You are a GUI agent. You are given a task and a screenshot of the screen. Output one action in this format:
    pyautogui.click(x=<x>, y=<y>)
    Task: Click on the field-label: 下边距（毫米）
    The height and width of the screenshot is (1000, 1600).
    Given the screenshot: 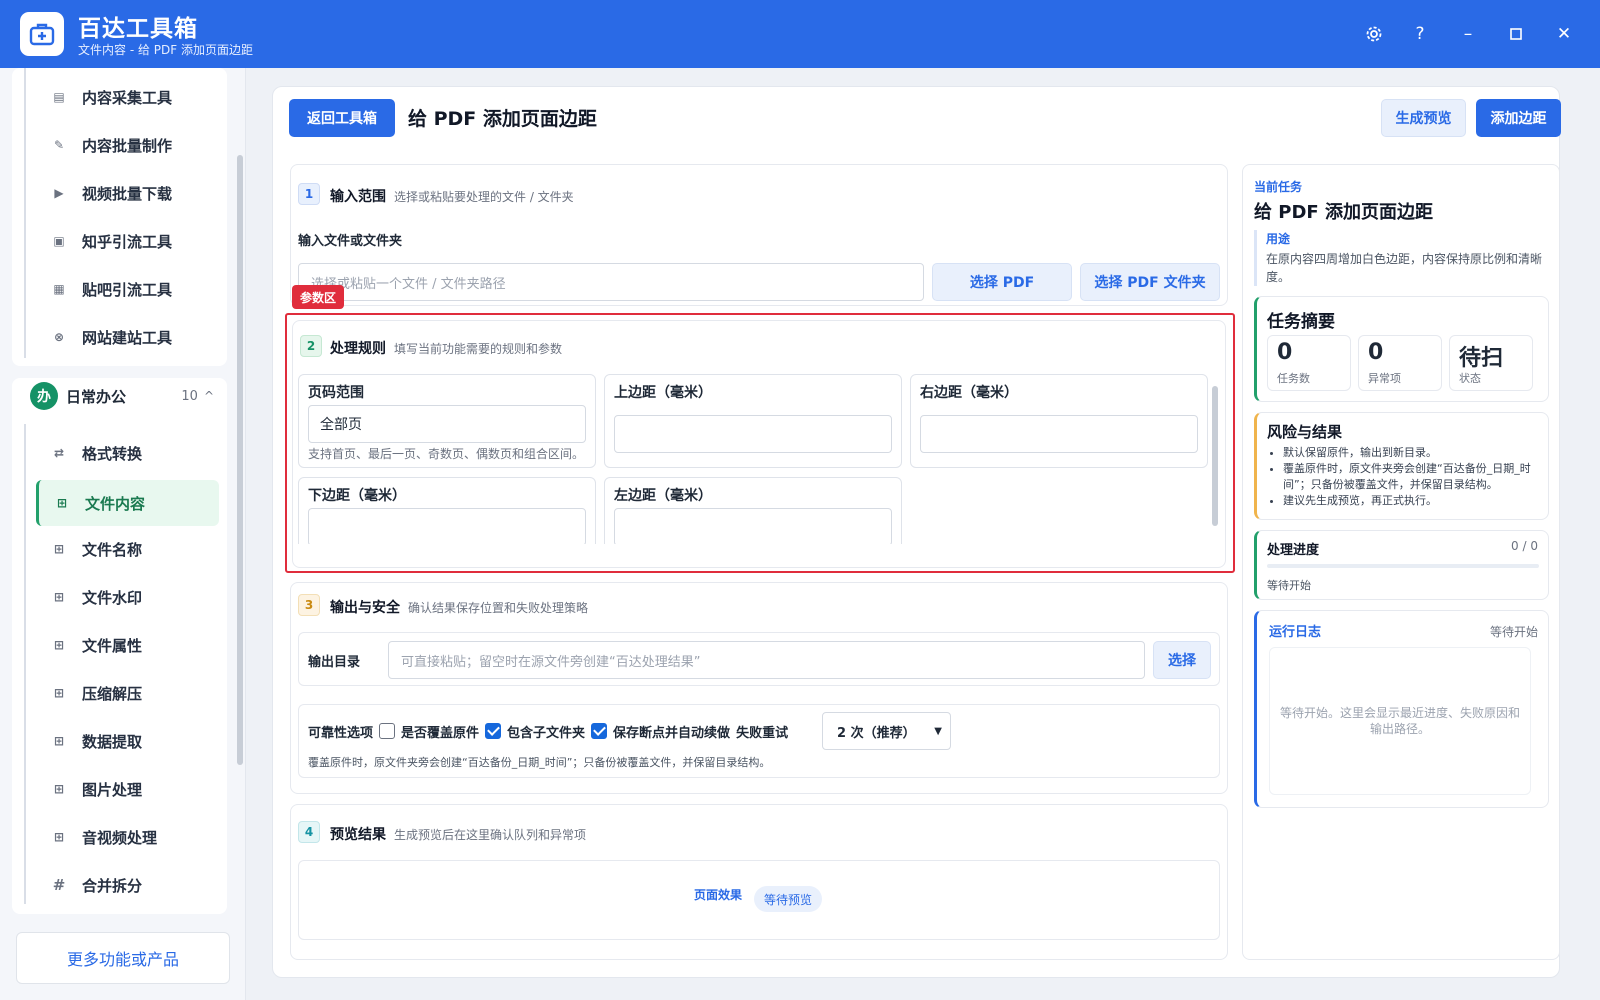 What is the action you would take?
    pyautogui.click(x=357, y=496)
    